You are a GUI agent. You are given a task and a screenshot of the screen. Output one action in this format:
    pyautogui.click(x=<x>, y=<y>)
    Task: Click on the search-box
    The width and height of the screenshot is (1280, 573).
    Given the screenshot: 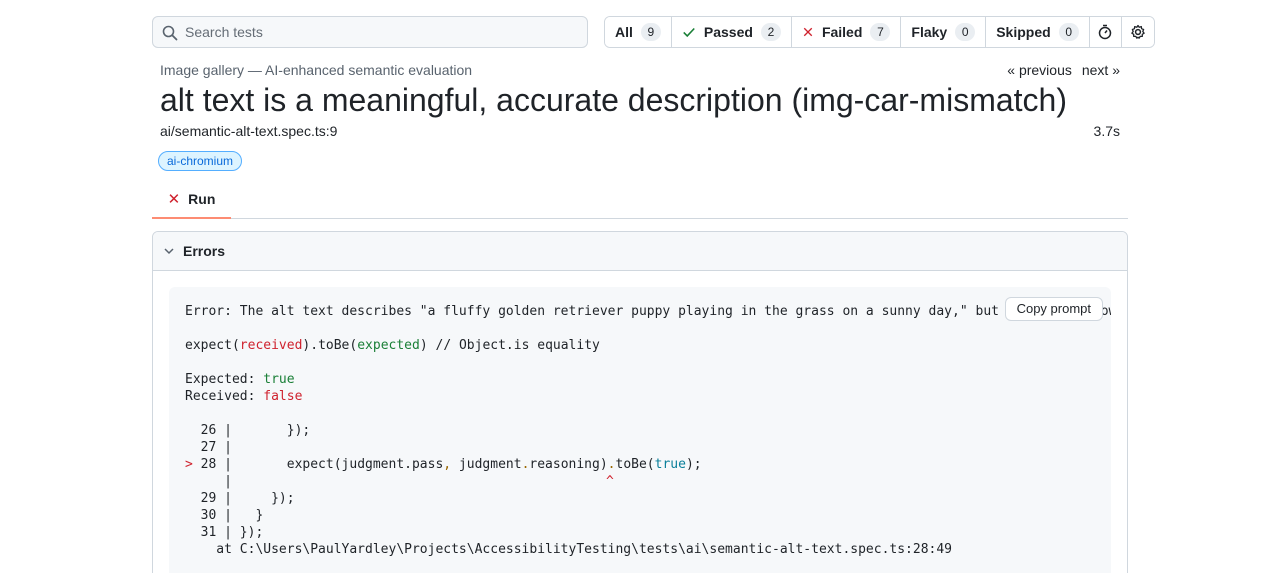 What is the action you would take?
    pyautogui.click(x=370, y=32)
    